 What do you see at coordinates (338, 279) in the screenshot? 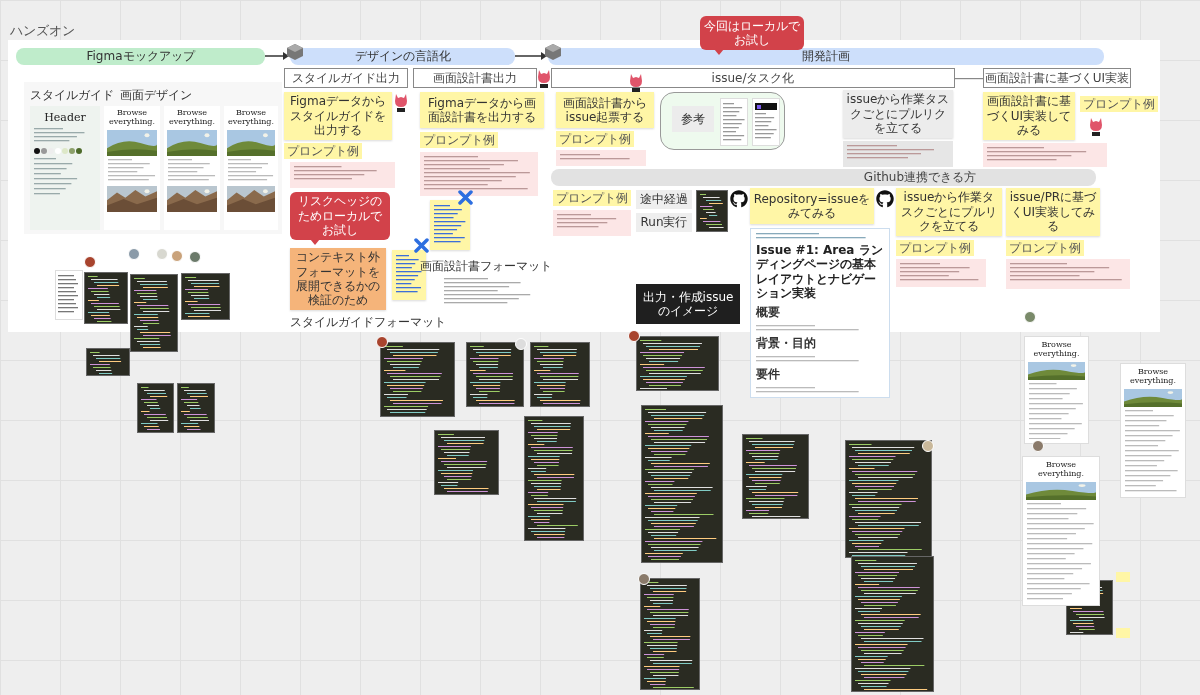
I see `sticky-note: コンテキスト外フォーマットを展開できるかの検証のため` at bounding box center [338, 279].